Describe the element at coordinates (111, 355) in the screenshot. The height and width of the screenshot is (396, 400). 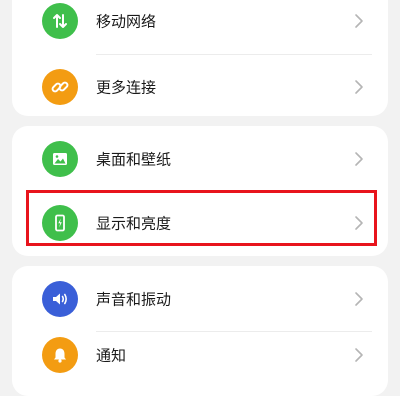
I see `settings-item-label: 通知` at that location.